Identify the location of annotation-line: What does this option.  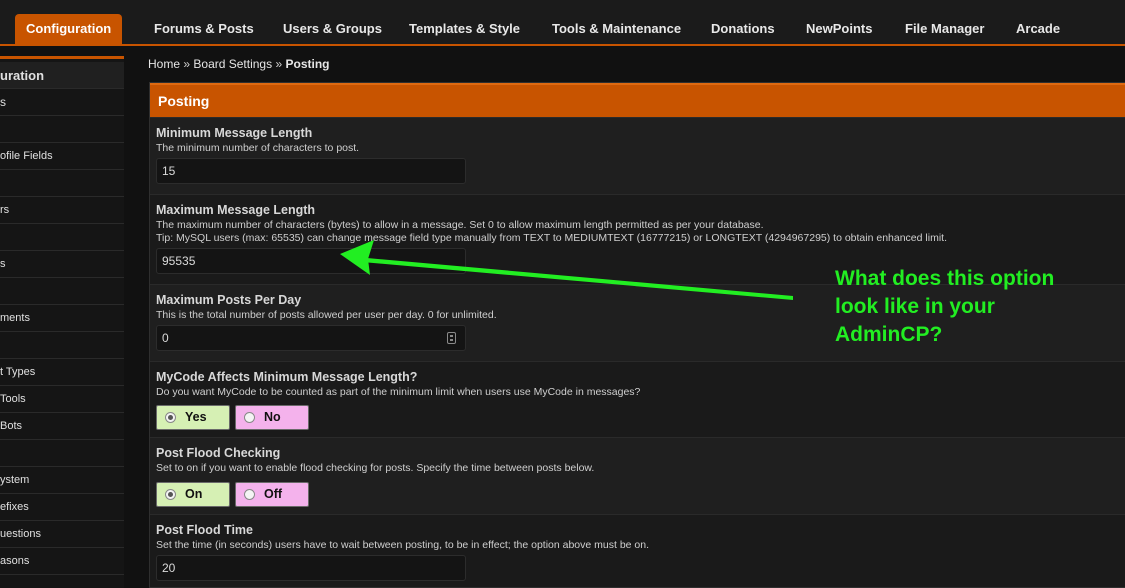
(945, 278).